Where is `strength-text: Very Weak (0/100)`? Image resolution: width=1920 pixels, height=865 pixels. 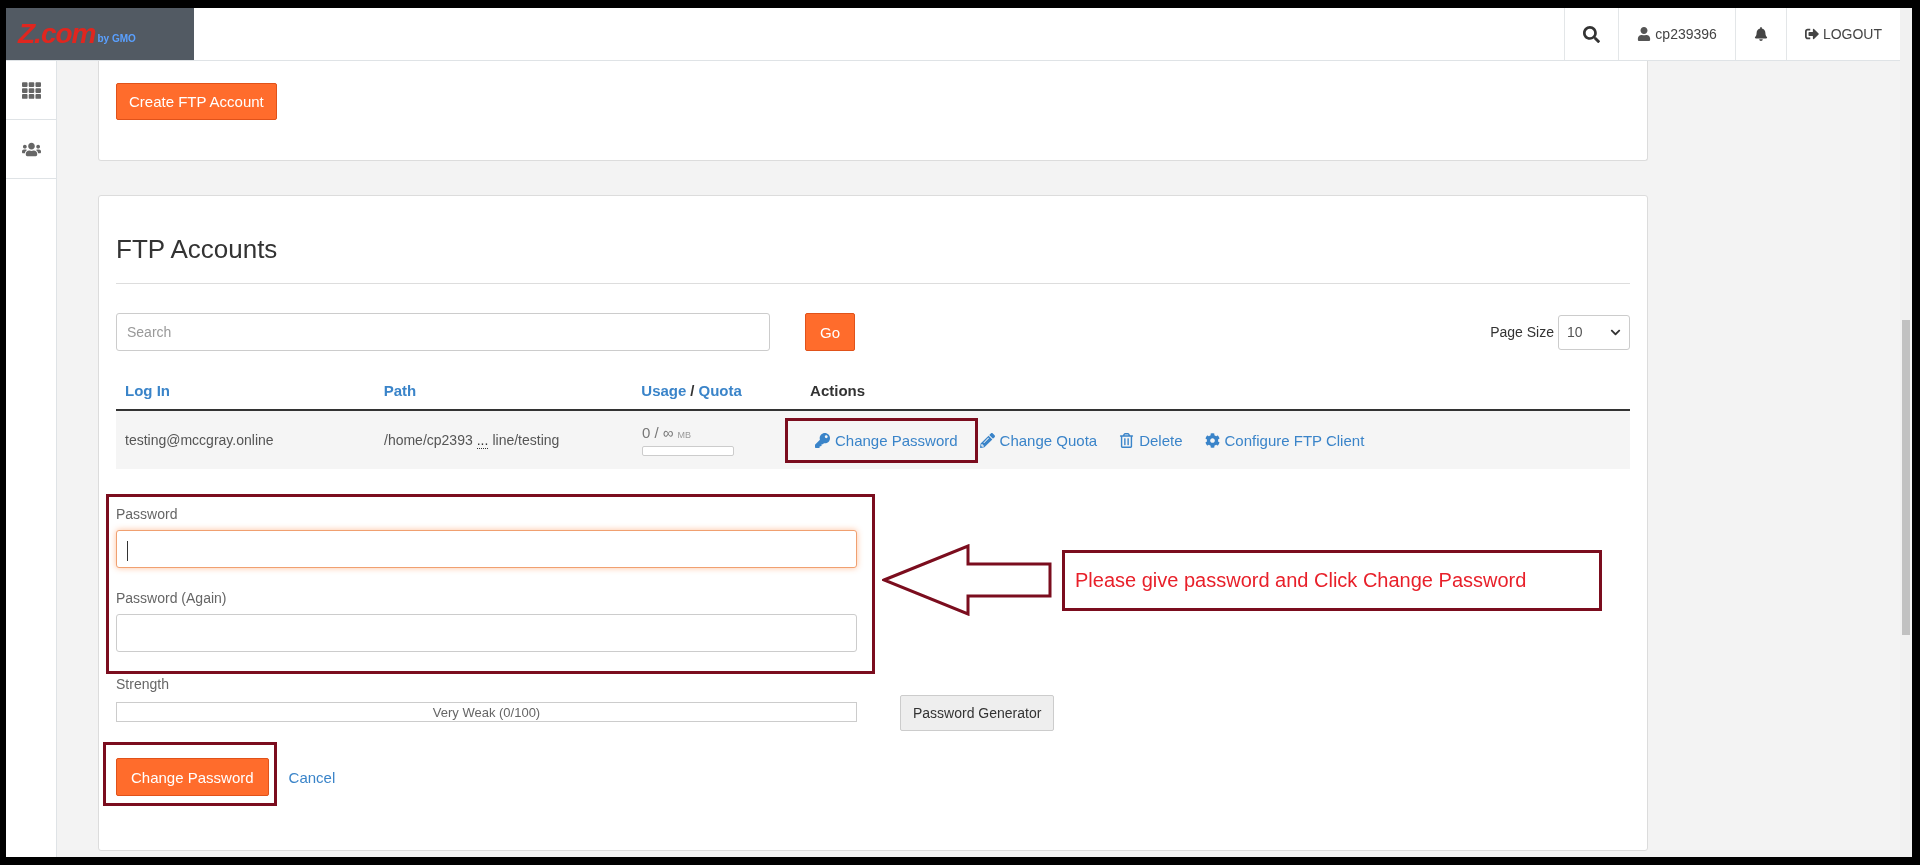
strength-text: Very Weak (0/100) is located at coordinates (486, 712).